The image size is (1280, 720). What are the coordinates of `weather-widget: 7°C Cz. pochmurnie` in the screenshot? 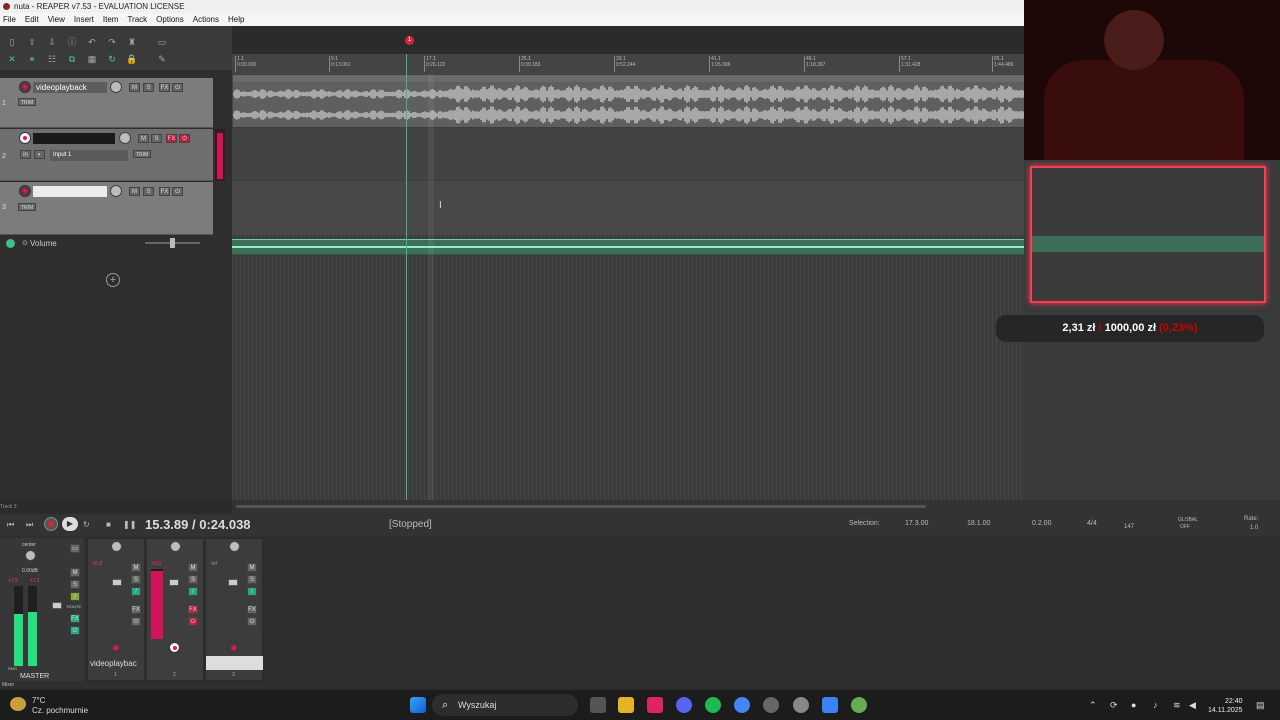 It's located at (49, 706).